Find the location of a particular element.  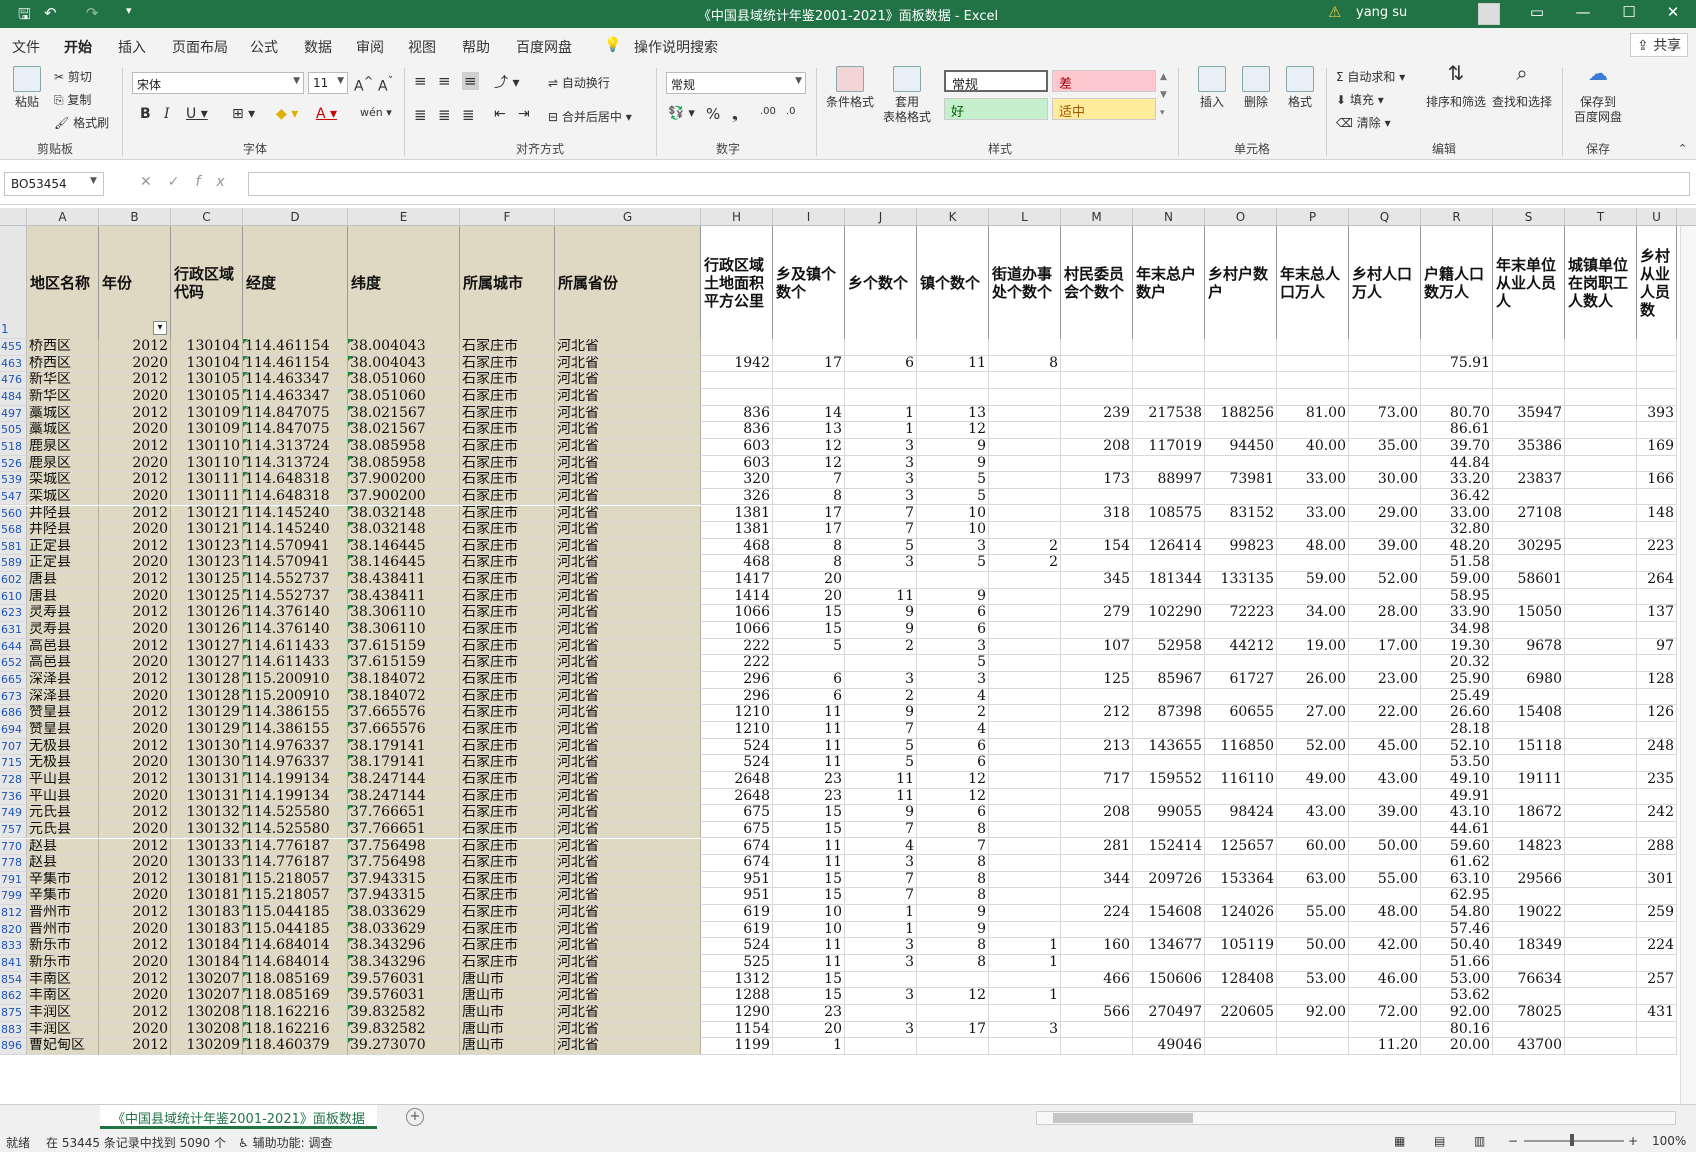

conditional-format-button: 条件格式 is located at coordinates (850, 88).